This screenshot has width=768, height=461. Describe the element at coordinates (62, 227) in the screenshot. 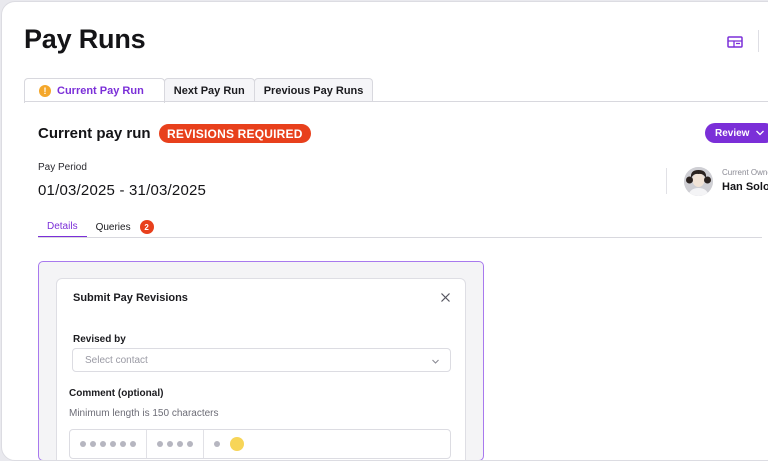

I see `subtab-details: Details` at that location.